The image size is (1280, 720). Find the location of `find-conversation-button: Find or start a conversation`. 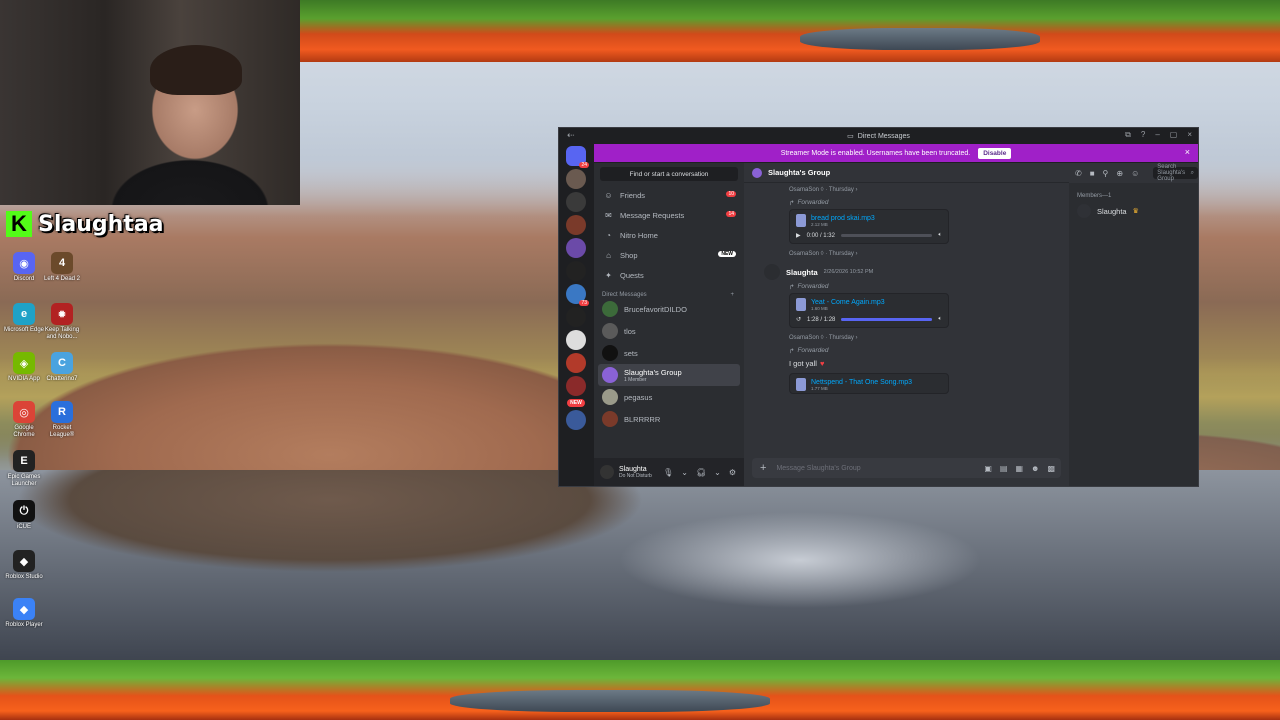

find-conversation-button: Find or start a conversation is located at coordinates (669, 174).